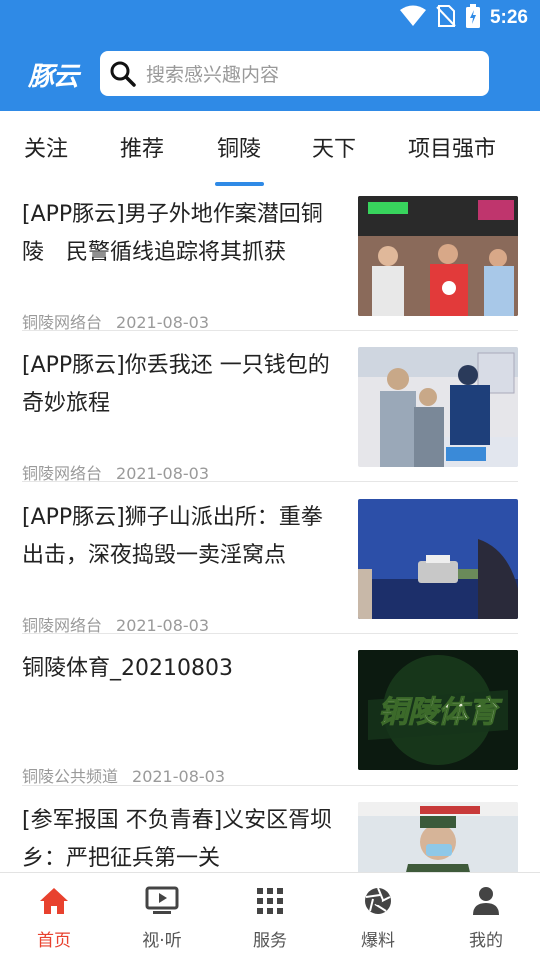 The image size is (540, 960). Describe the element at coordinates (270, 901) in the screenshot. I see `grid-icon` at that location.